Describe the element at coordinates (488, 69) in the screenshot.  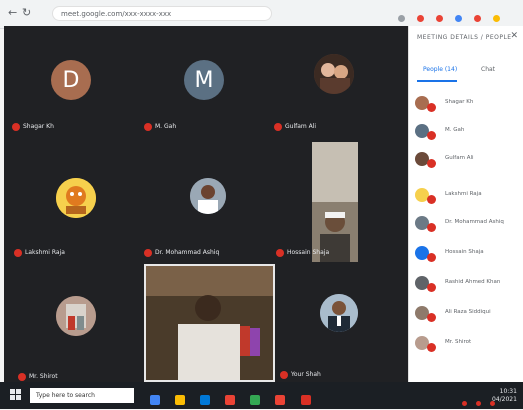
I see `tab-chat: Chat` at that location.